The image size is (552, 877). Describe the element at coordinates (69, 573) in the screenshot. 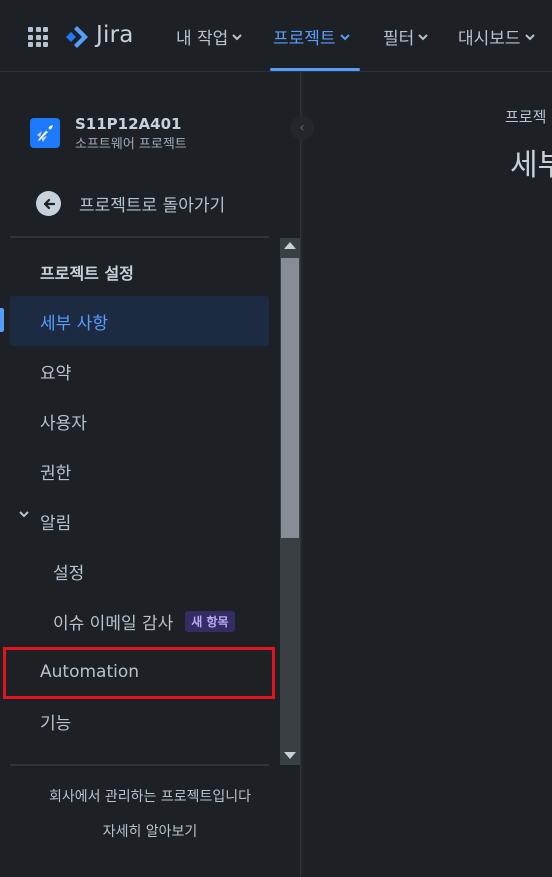

I see `sidebar-item-label: 설정` at that location.